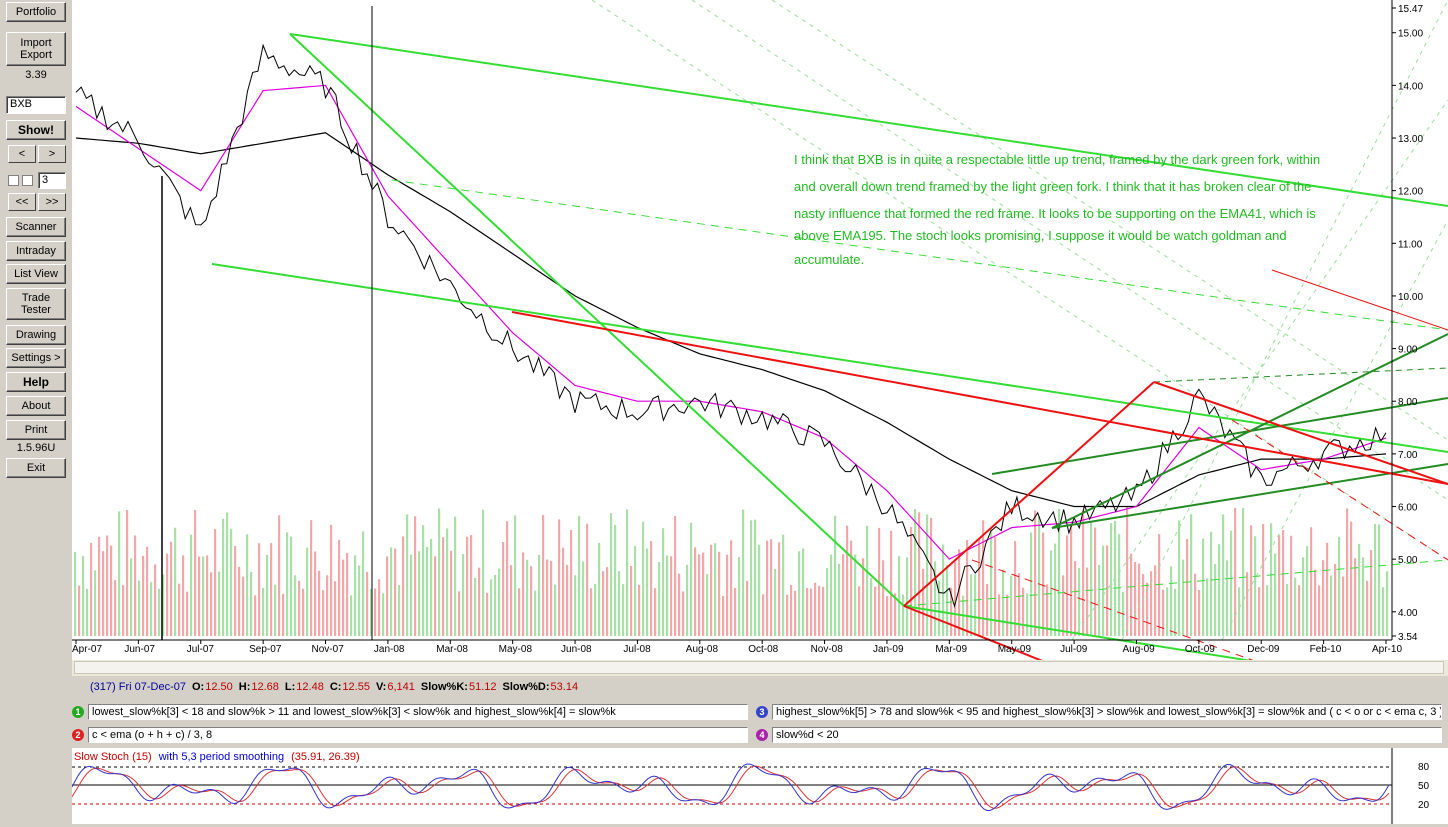 The height and width of the screenshot is (827, 1448). I want to click on scan-2-badge: 2, so click(78, 735).